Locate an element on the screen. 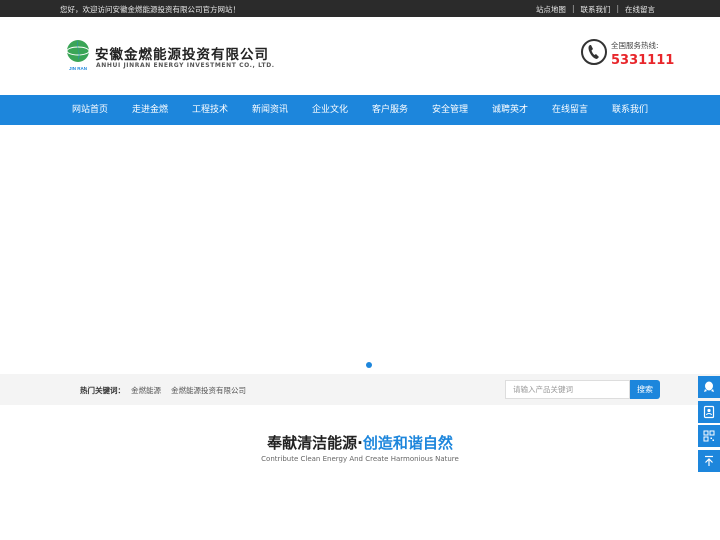 The height and width of the screenshot is (540, 720). search-button: 搜索 is located at coordinates (645, 389).